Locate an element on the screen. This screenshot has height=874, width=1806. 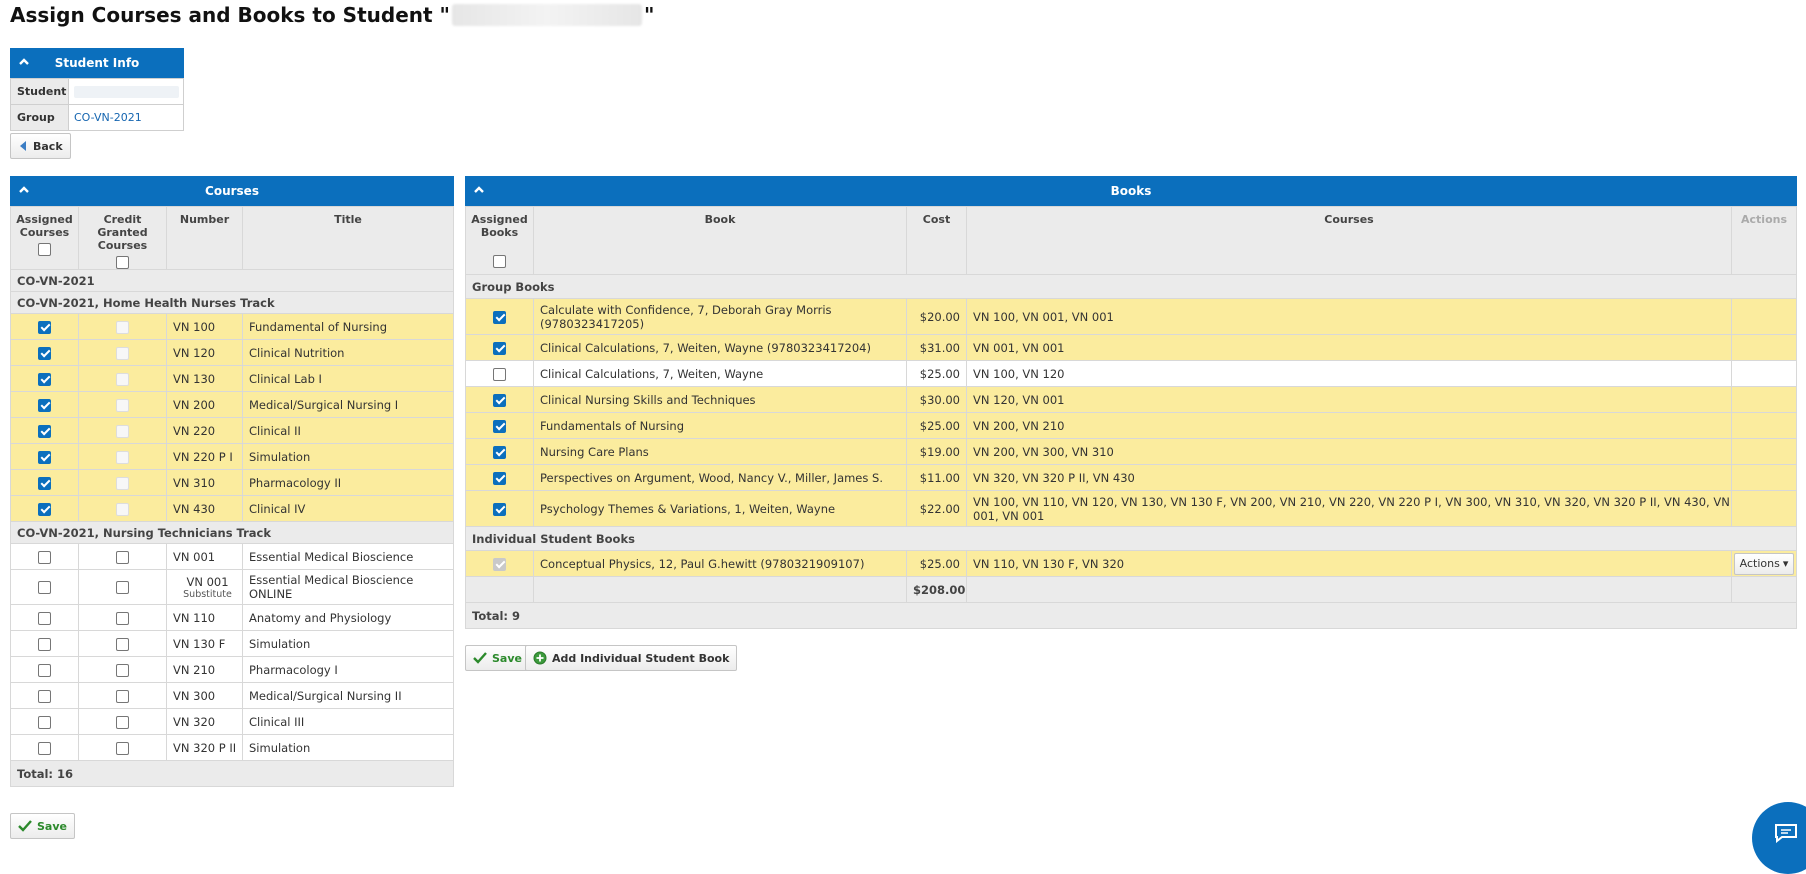
col-actions: Actions is located at coordinates (1764, 240).